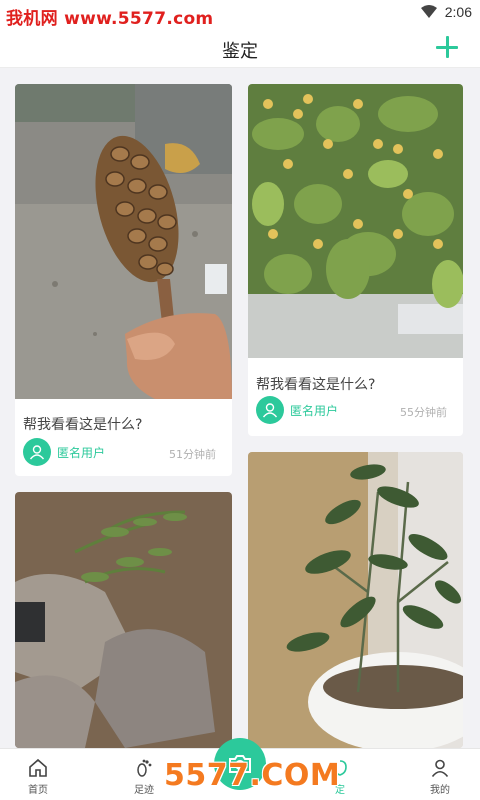 This screenshot has width=480, height=800. I want to click on home-icon, so click(38, 767).